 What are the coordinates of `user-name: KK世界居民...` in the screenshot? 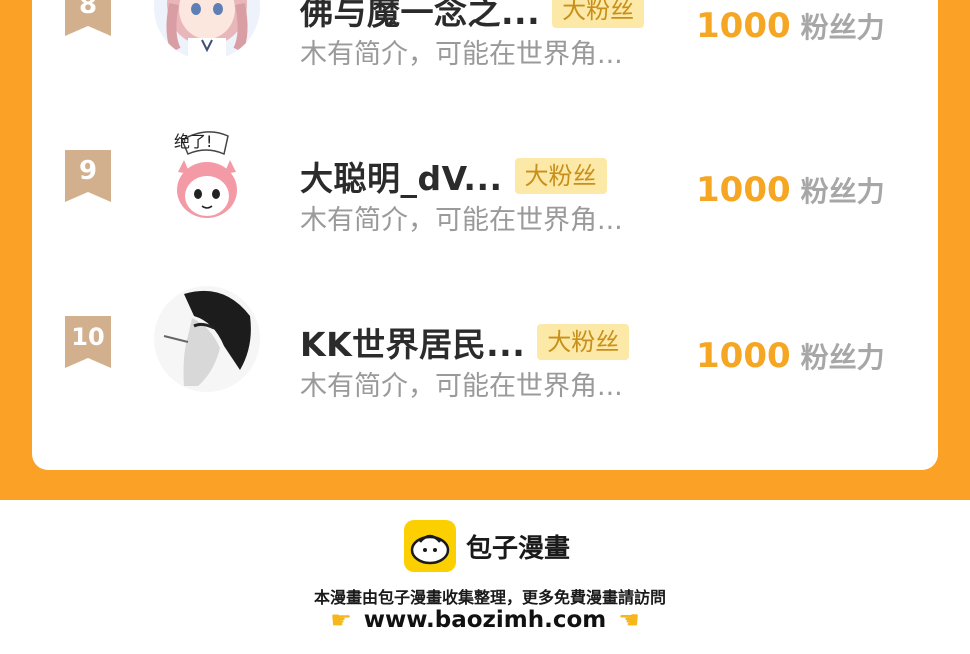 It's located at (412, 342).